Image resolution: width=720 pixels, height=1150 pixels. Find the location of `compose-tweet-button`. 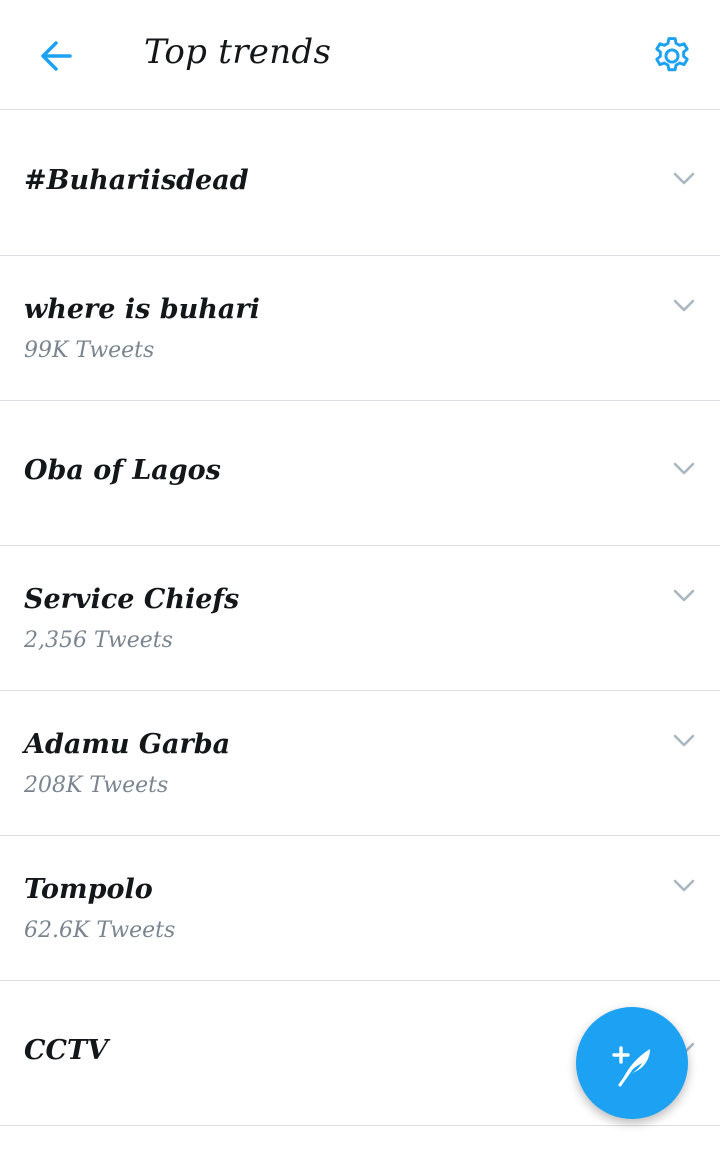

compose-tweet-button is located at coordinates (632, 1063).